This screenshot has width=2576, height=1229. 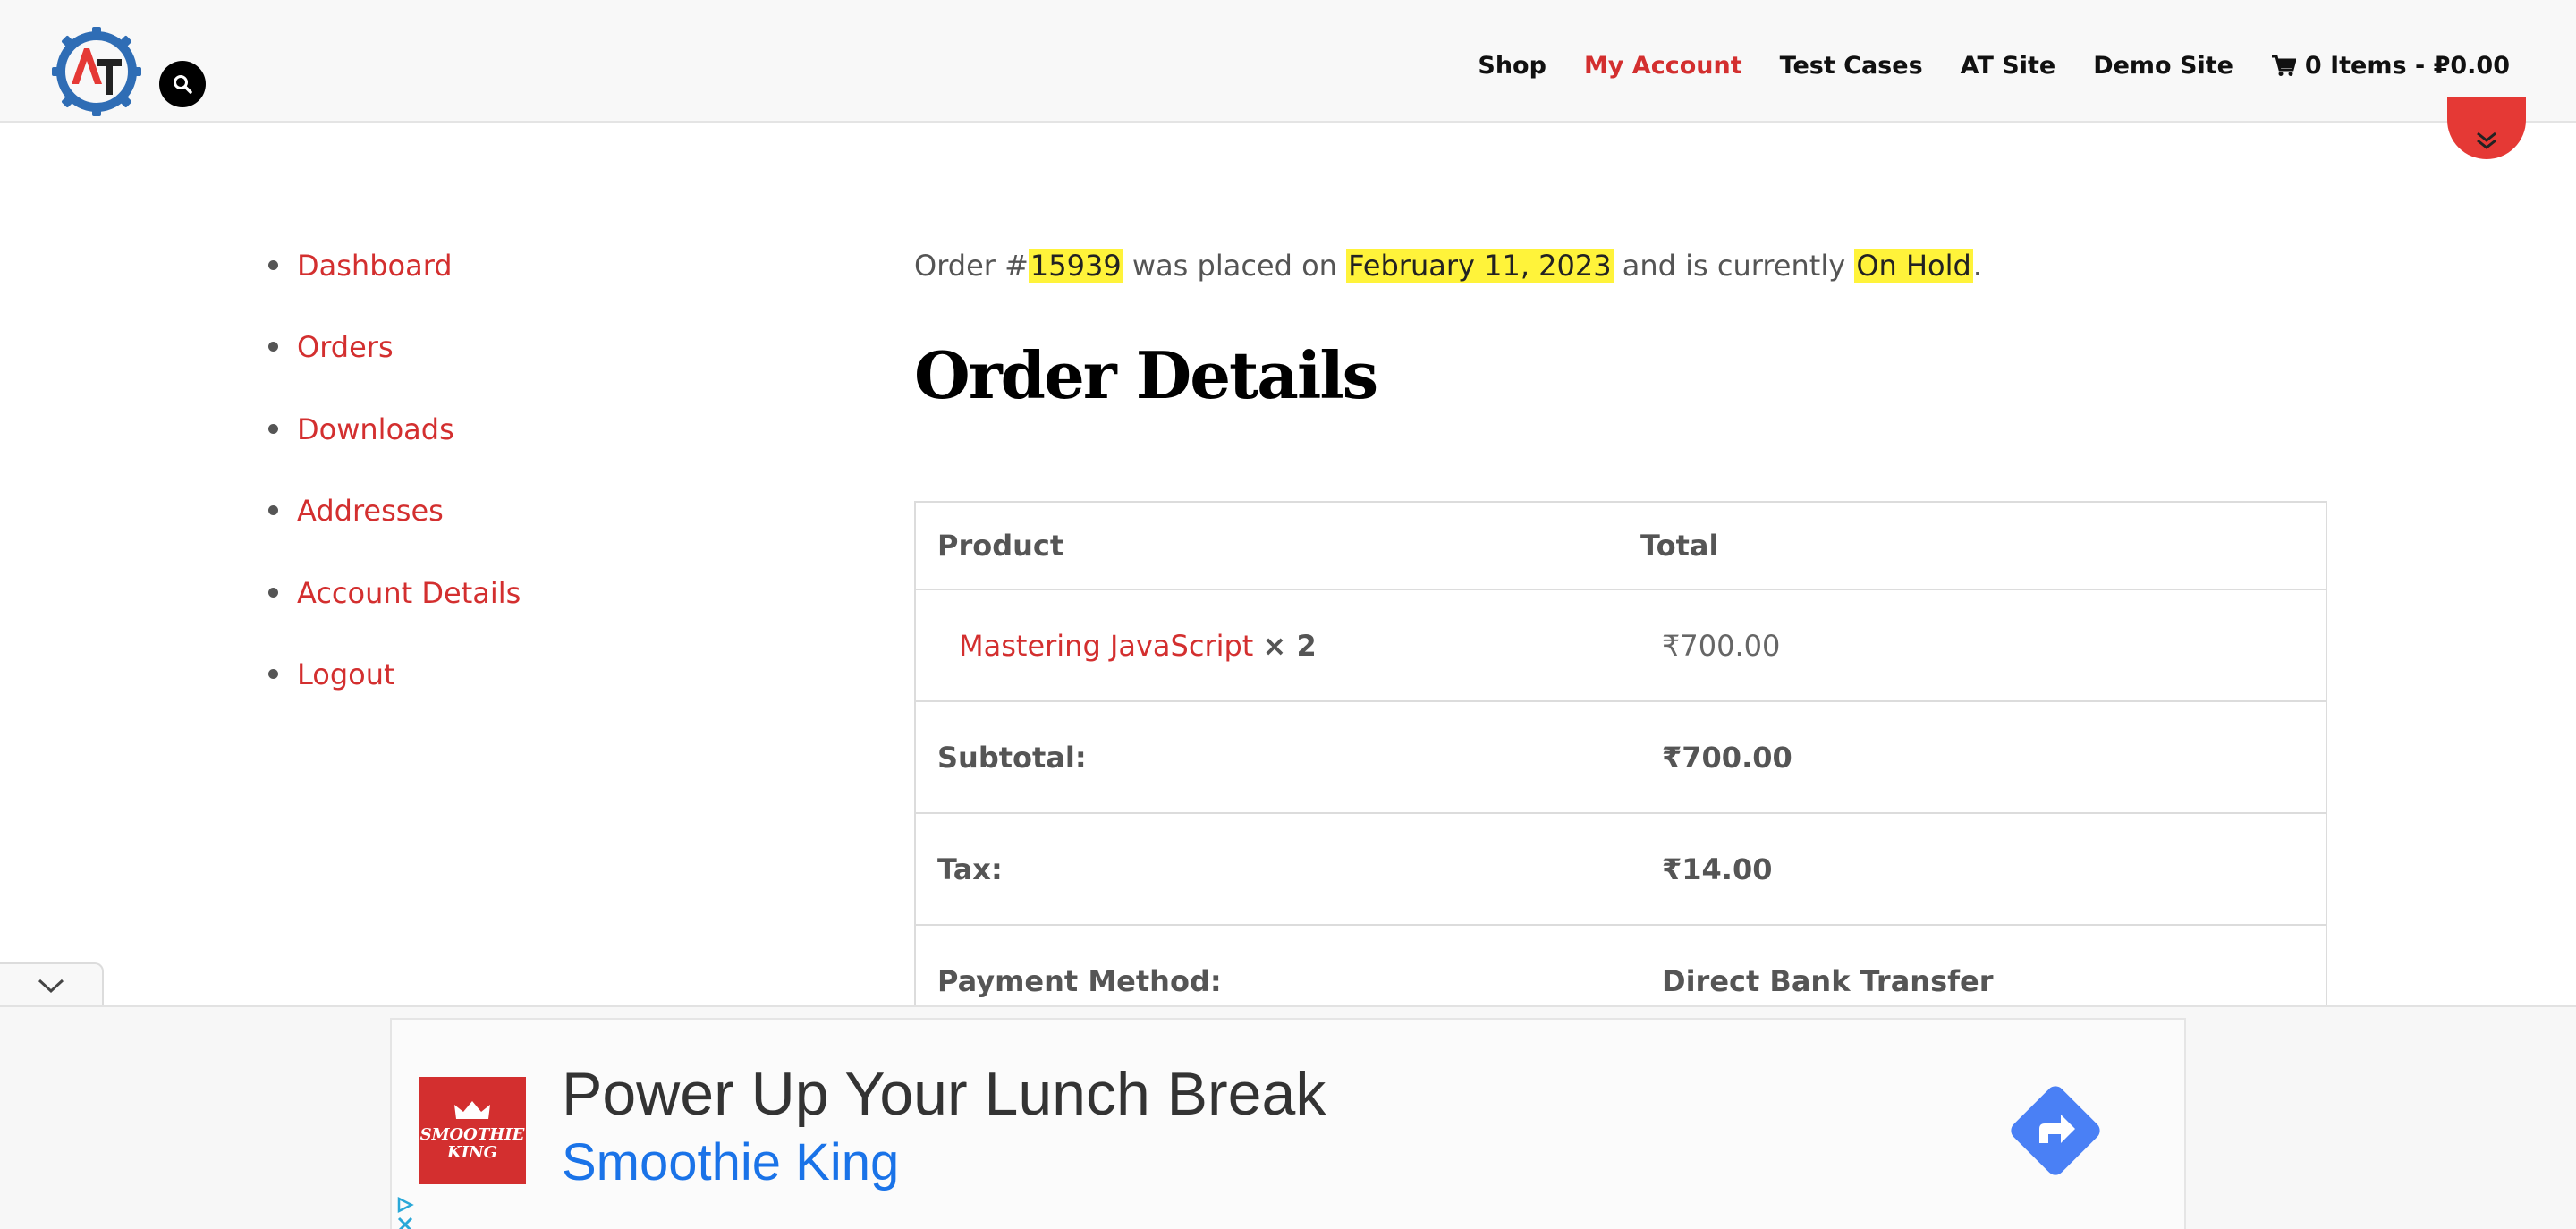 What do you see at coordinates (1621, 758) in the screenshot?
I see `table-row: Subtotal: ₹700.00` at bounding box center [1621, 758].